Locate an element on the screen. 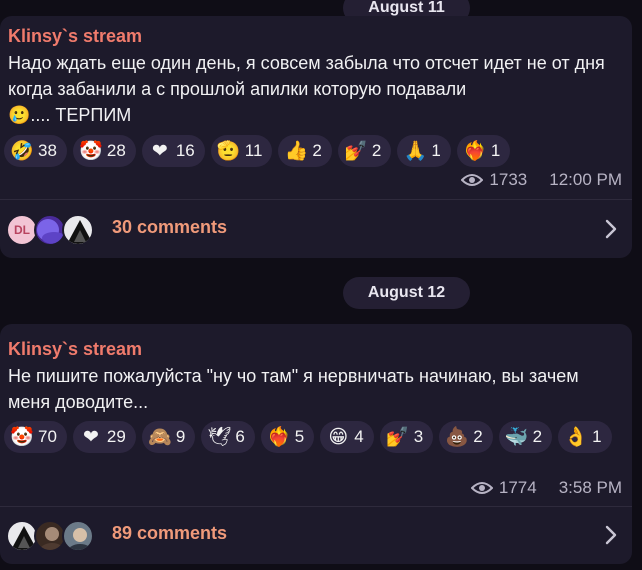  reaction-count: 28 is located at coordinates (116, 150).